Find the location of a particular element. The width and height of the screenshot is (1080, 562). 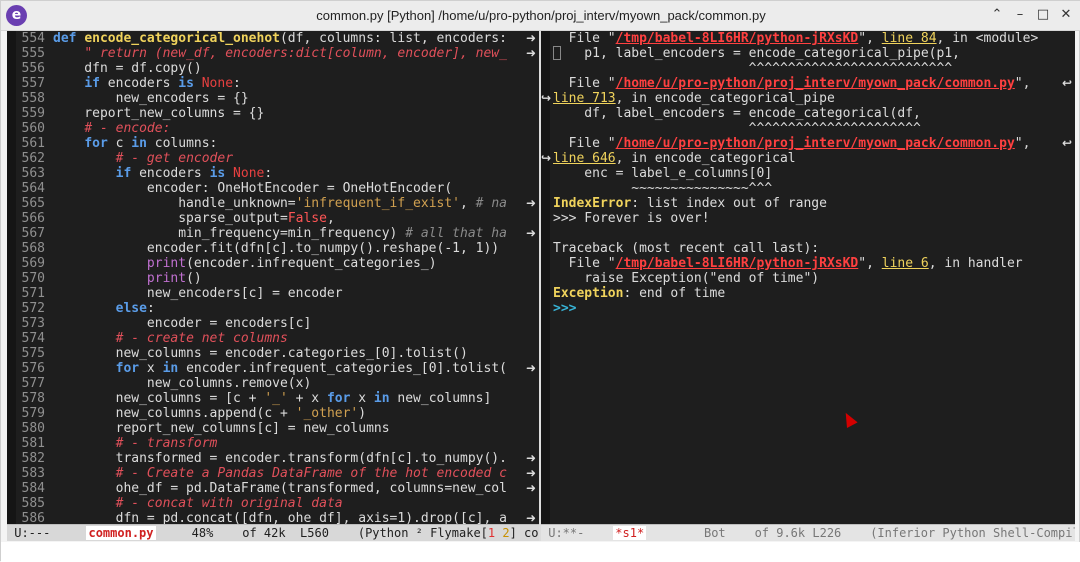

code-line: 556 dfn = df.copy() is located at coordinates (104, 68).